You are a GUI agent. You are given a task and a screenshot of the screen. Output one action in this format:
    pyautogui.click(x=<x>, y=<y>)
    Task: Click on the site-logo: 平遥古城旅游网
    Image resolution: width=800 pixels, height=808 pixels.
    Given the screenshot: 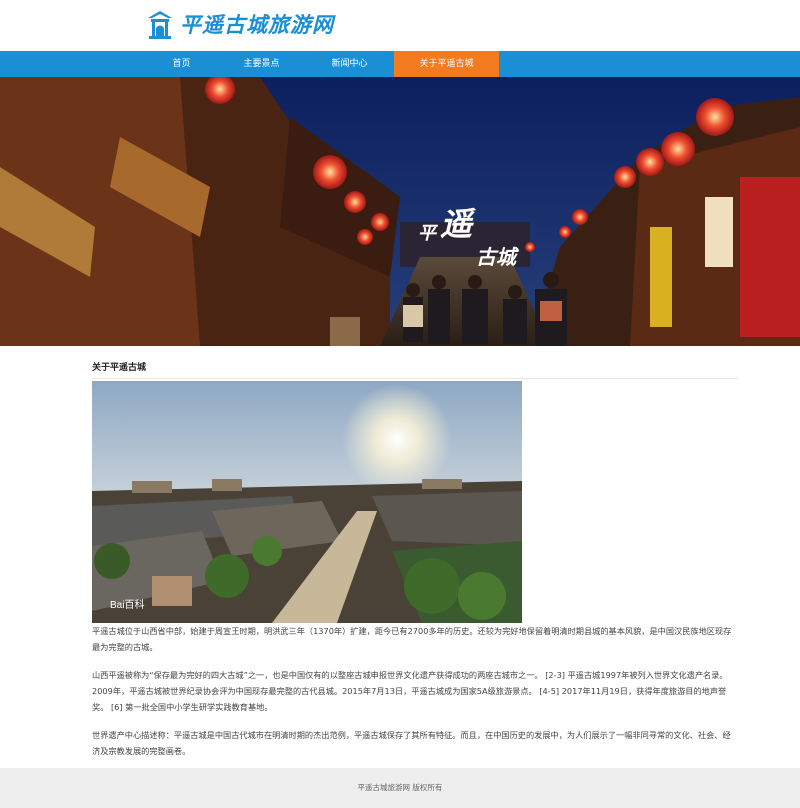 What is the action you would take?
    pyautogui.click(x=240, y=24)
    